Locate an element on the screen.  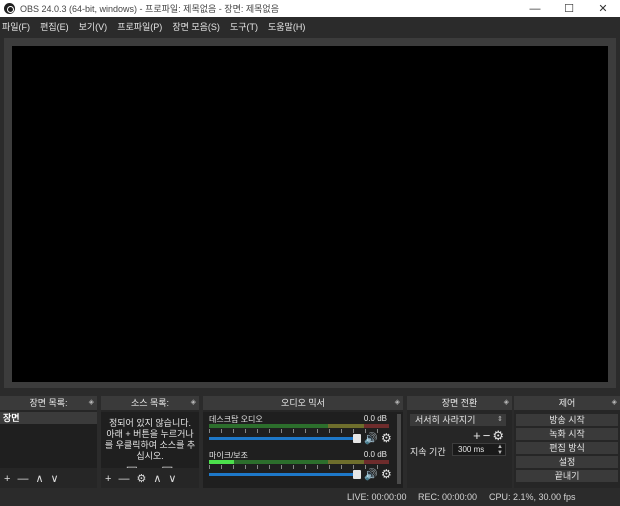
media-source-icon: ◕ is located at coordinates (156, 465).